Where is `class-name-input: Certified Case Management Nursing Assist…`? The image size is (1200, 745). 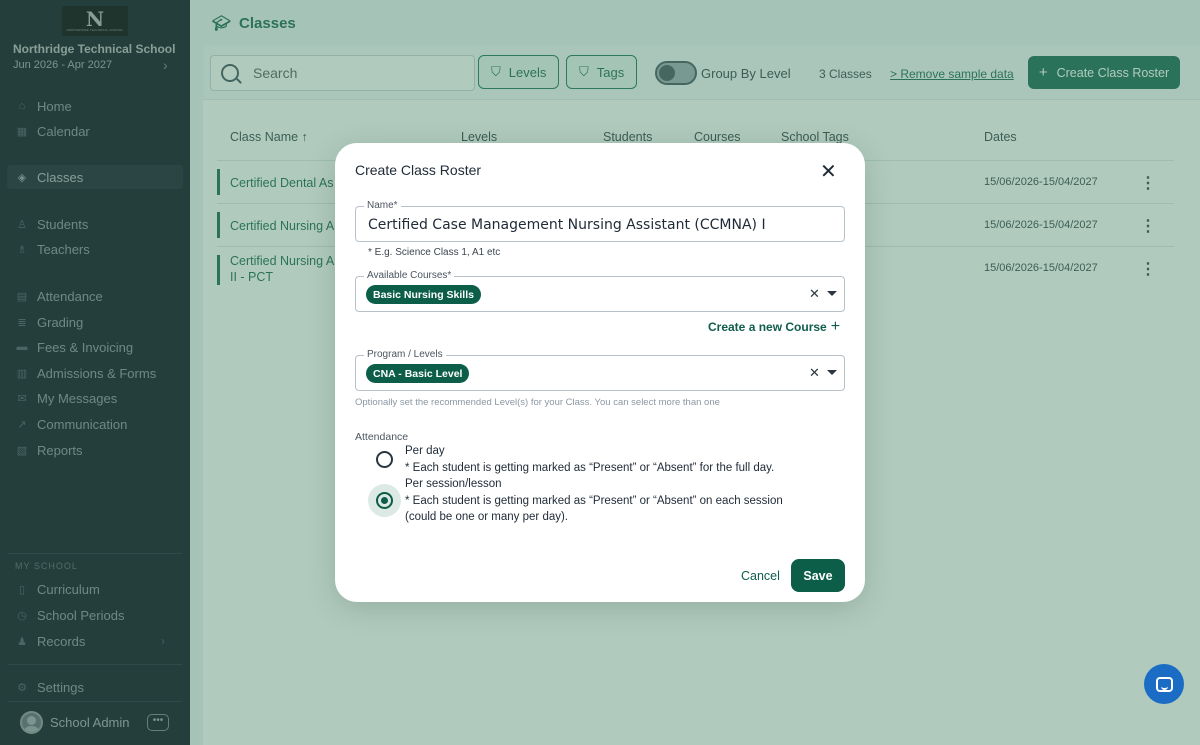 class-name-input: Certified Case Management Nursing Assist… is located at coordinates (567, 225).